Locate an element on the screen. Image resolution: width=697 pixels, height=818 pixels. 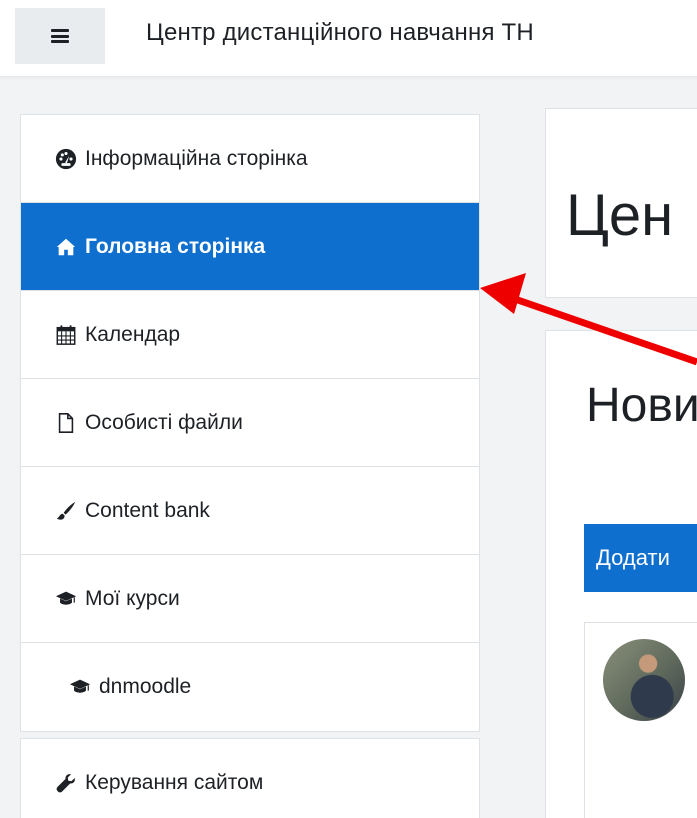
sidebar-item-label: Інформаційна сторінка is located at coordinates (196, 158).